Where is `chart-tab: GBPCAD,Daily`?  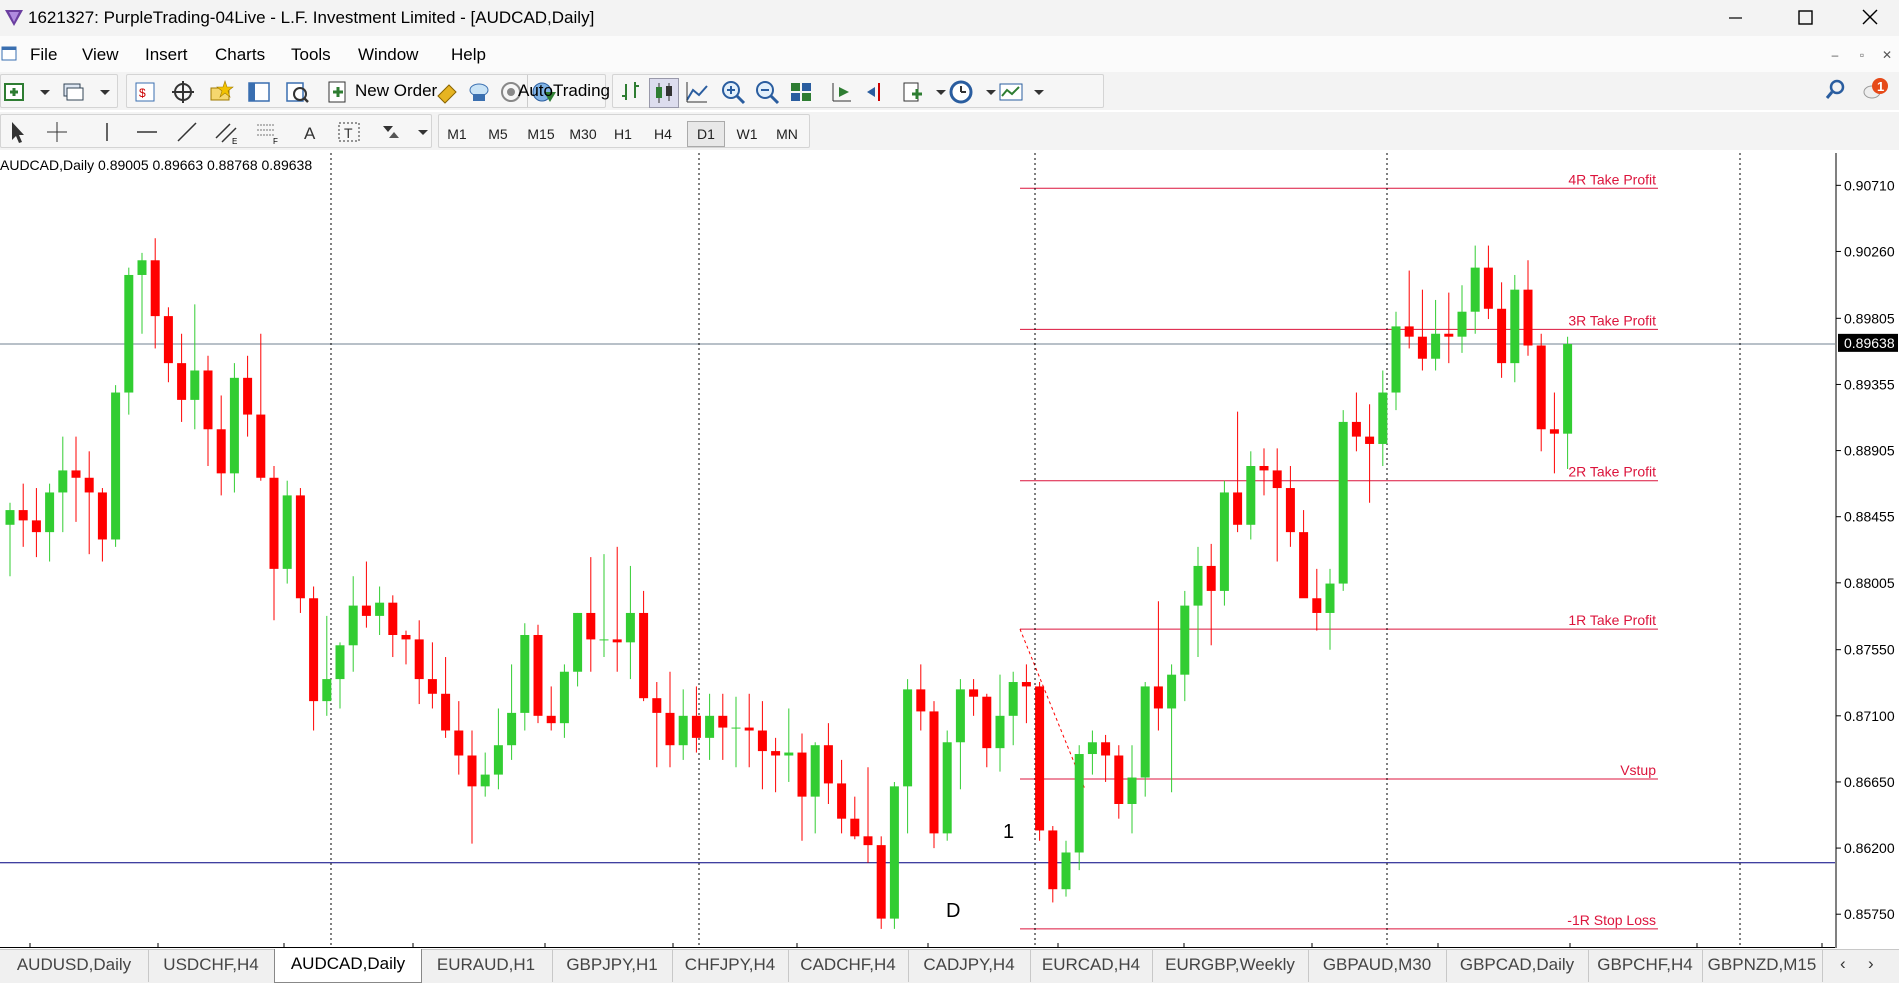
chart-tab: GBPCAD,Daily is located at coordinates (1517, 966).